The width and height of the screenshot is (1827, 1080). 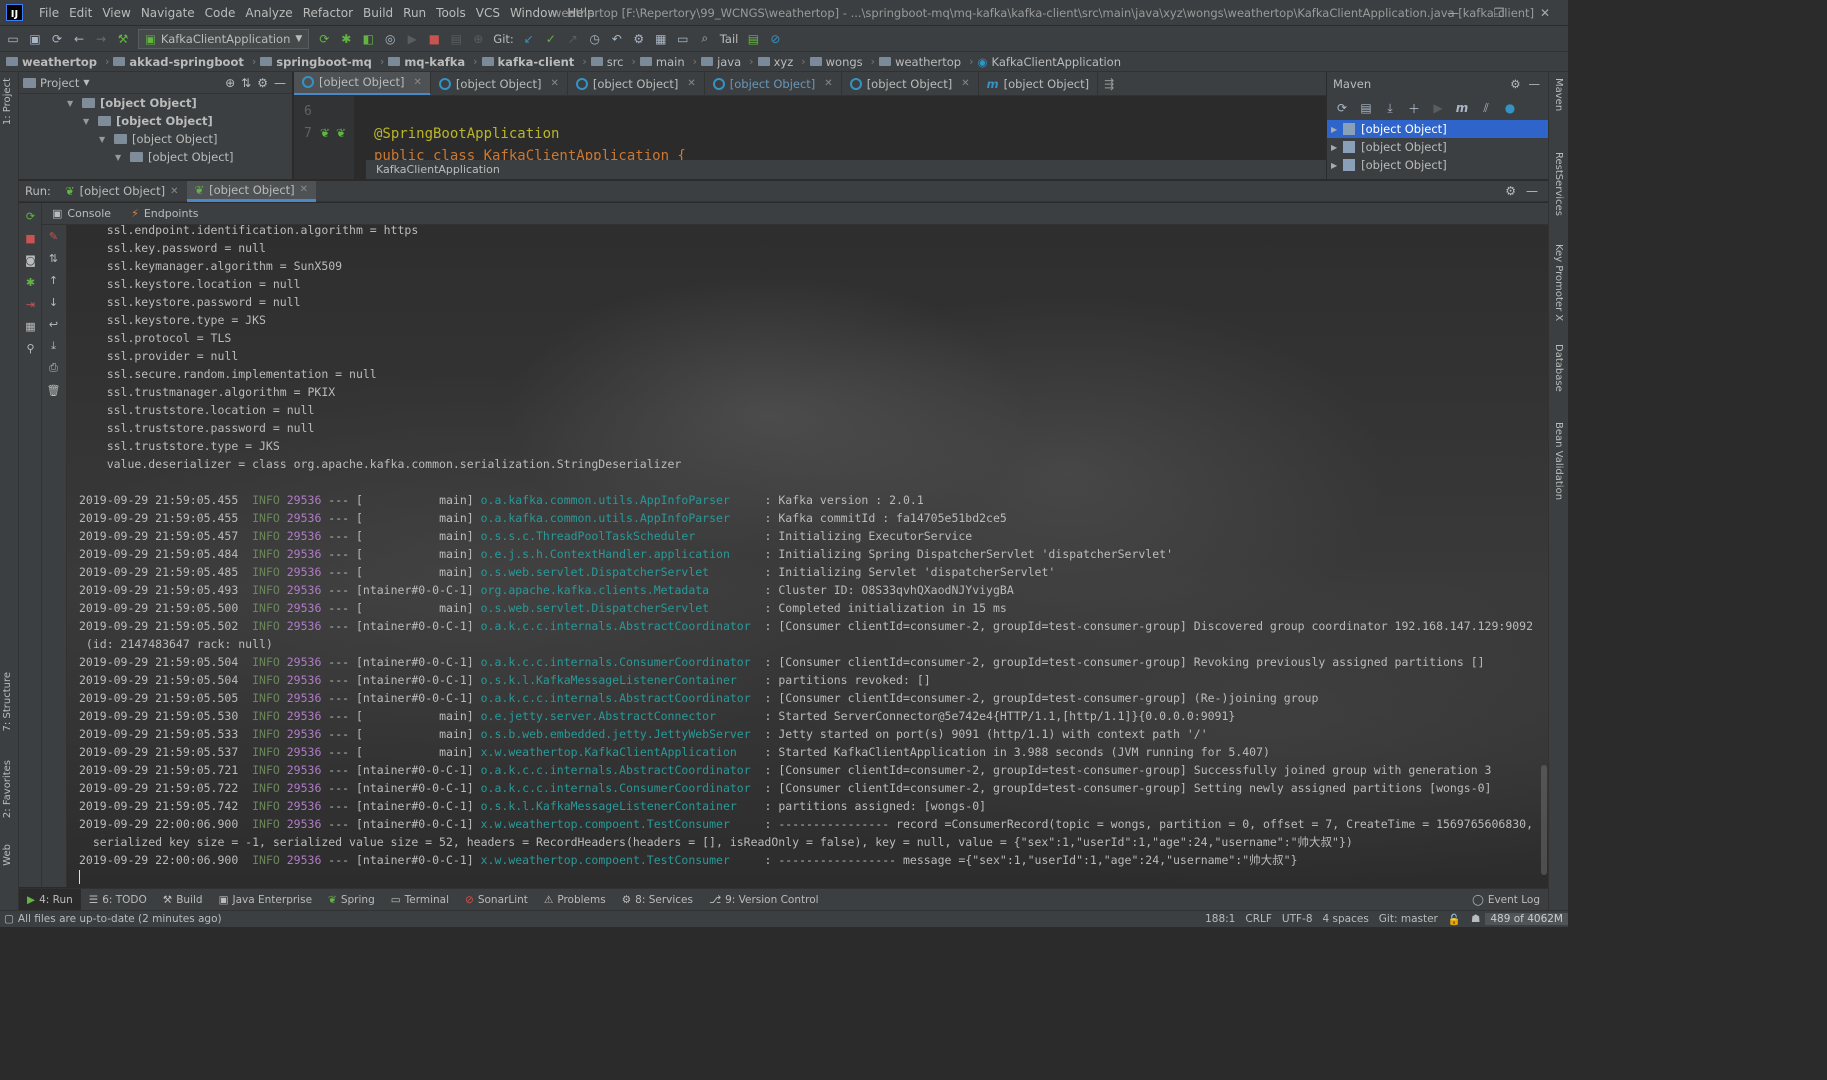 I want to click on menu-item-file: File, so click(x=49, y=13).